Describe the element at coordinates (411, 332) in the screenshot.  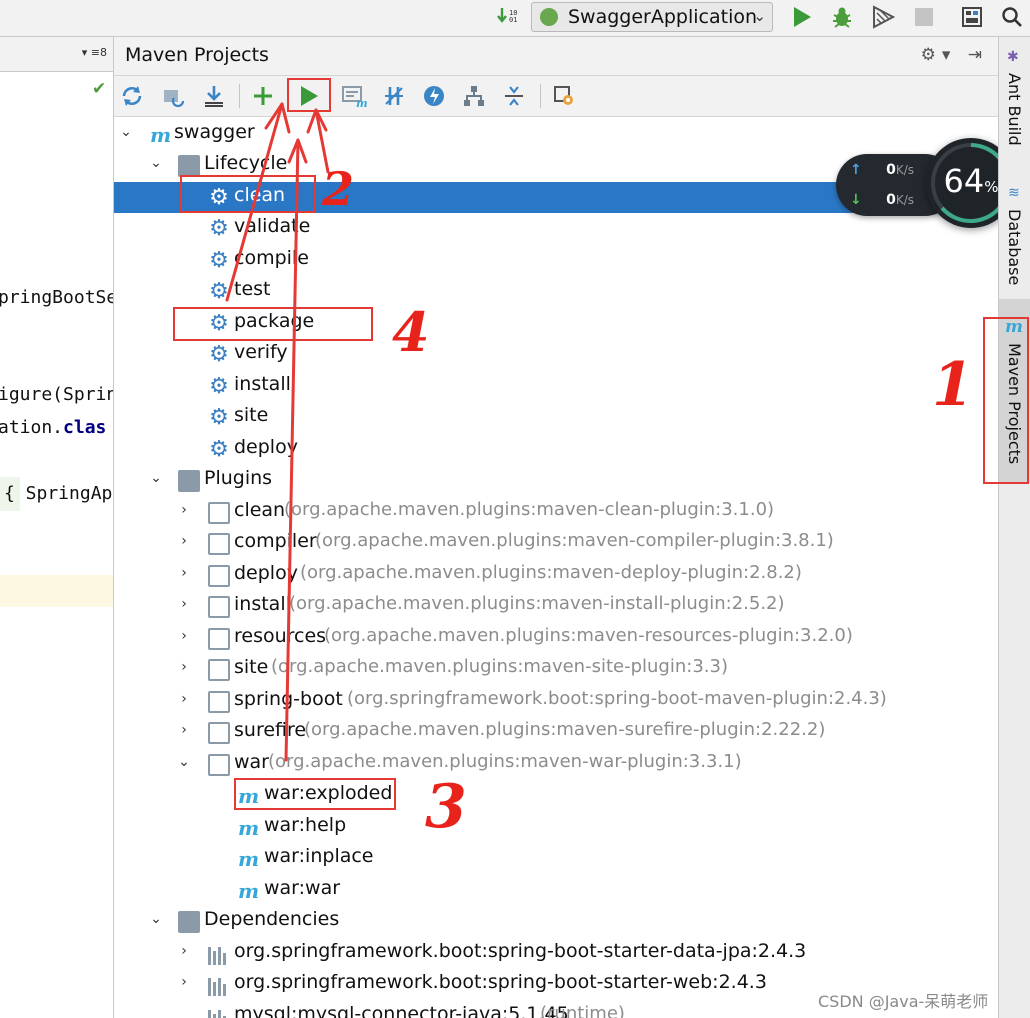
I see `annotation-step-4: 4` at that location.